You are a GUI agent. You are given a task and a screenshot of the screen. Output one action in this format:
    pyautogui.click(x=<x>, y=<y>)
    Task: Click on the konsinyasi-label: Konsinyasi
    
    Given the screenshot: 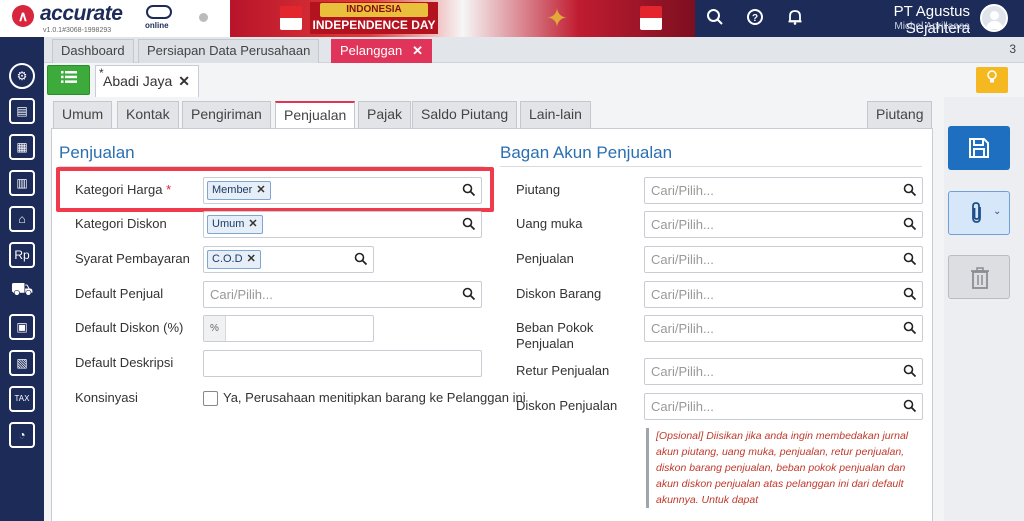 What is the action you would take?
    pyautogui.click(x=106, y=397)
    